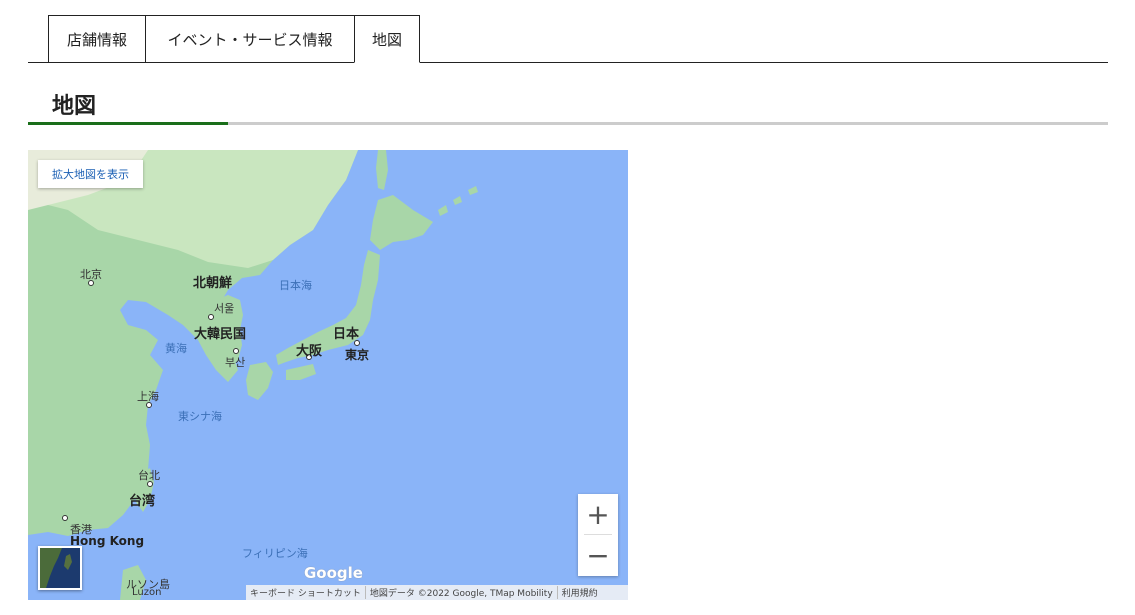 Image resolution: width=1135 pixels, height=615 pixels. I want to click on tab-events-services: イベント・サービス情報, so click(250, 38).